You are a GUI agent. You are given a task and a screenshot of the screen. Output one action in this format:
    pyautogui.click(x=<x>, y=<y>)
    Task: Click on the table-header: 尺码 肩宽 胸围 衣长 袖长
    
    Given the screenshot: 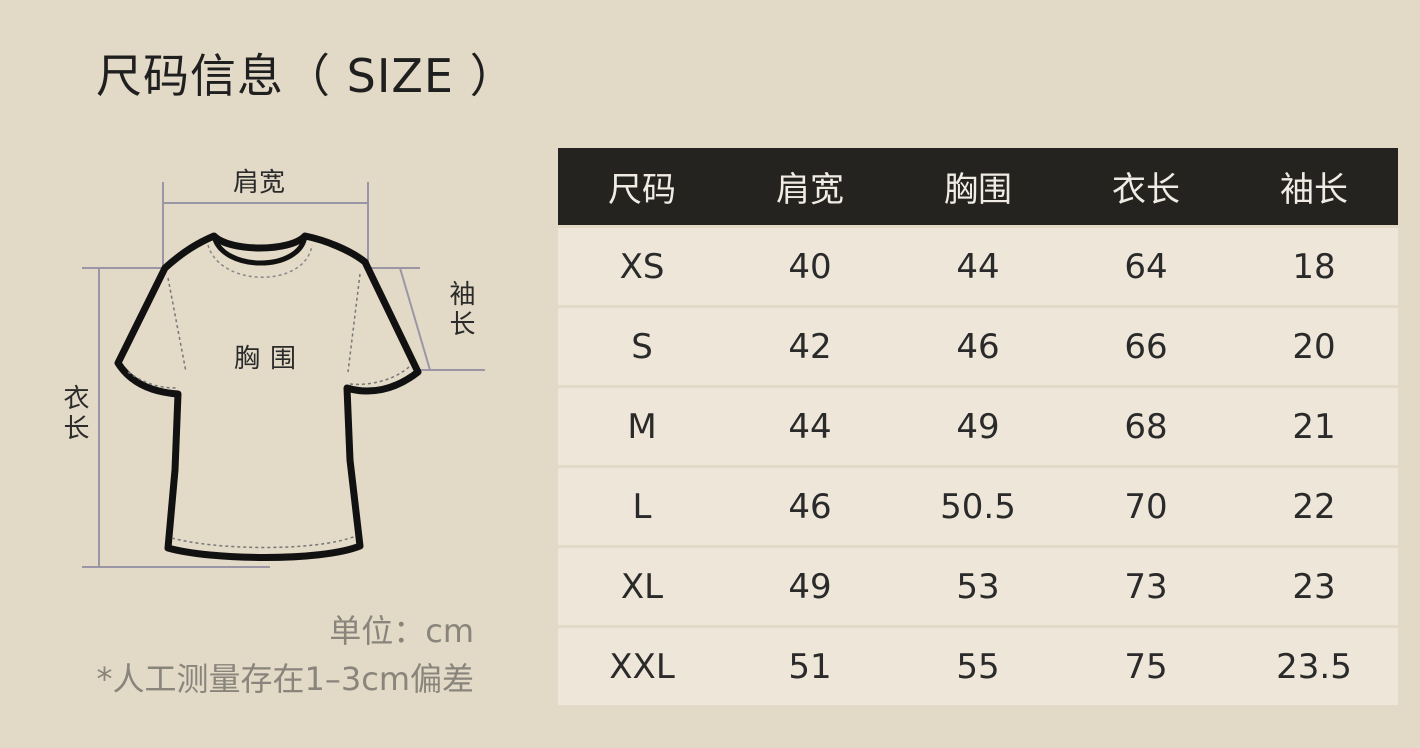 What is the action you would take?
    pyautogui.click(x=978, y=186)
    